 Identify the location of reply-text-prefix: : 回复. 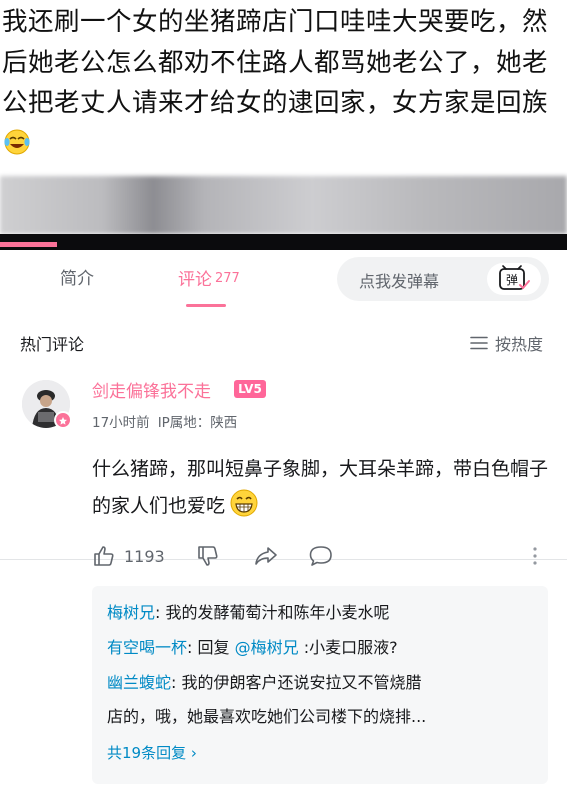
(211, 647).